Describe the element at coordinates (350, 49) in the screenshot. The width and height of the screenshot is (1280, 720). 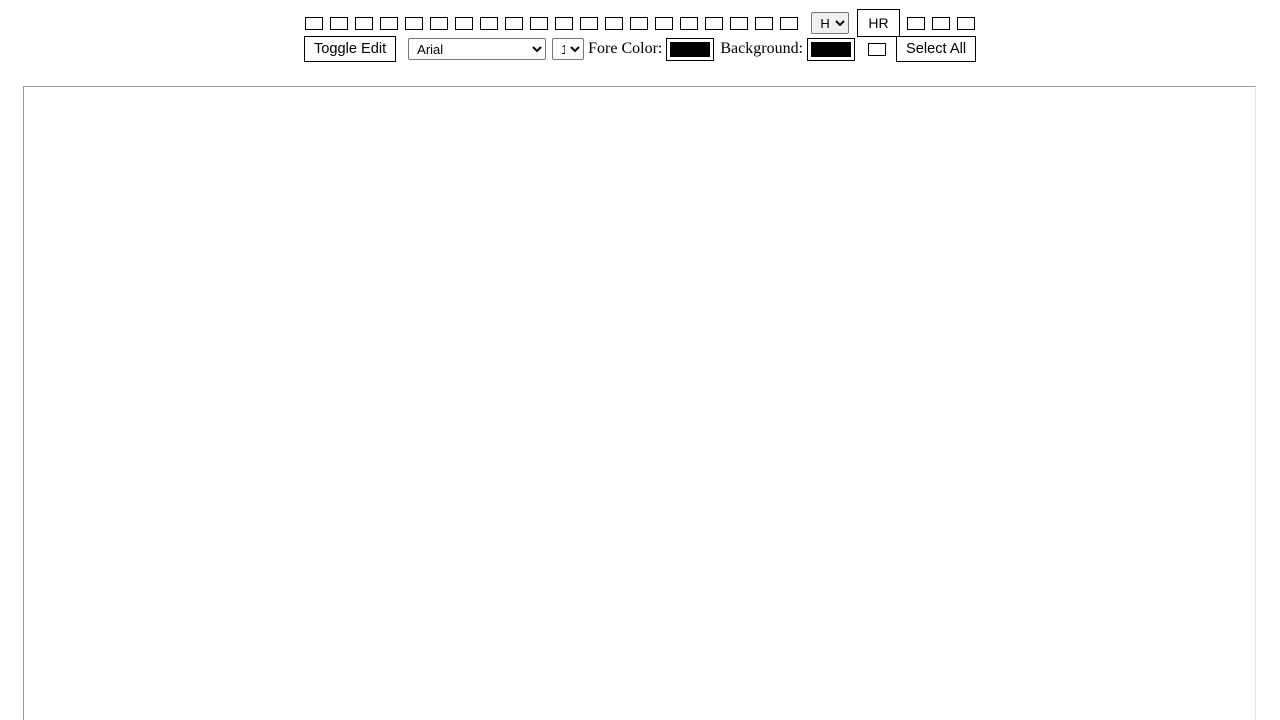
I see `toggle-edit-button: Toggle Edit` at that location.